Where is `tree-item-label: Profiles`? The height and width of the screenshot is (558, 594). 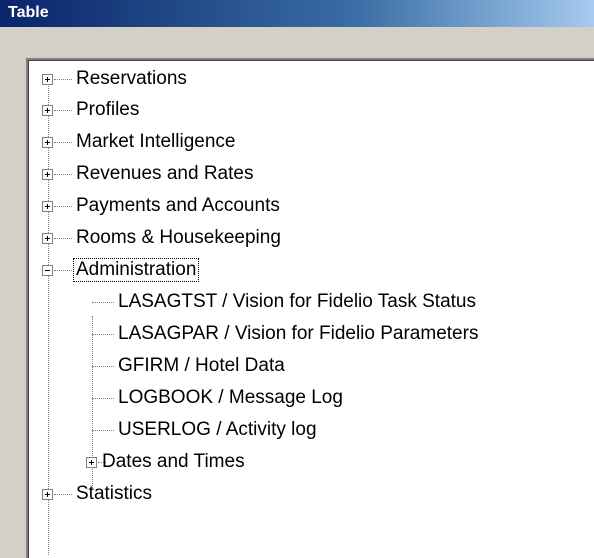 tree-item-label: Profiles is located at coordinates (108, 109).